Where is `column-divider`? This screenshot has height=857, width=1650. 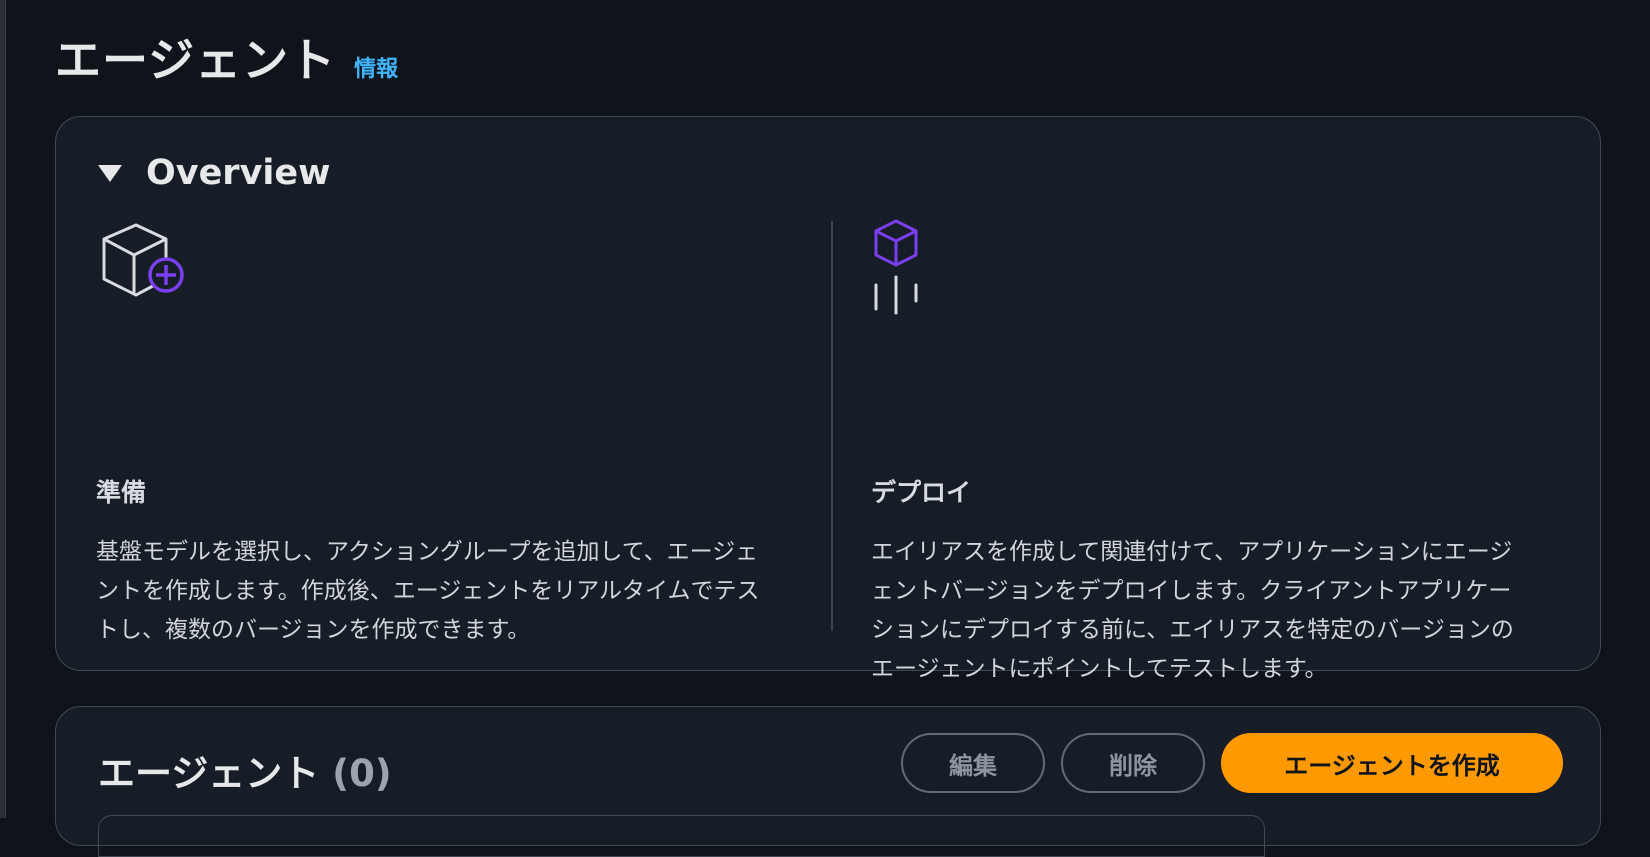
column-divider is located at coordinates (832, 426).